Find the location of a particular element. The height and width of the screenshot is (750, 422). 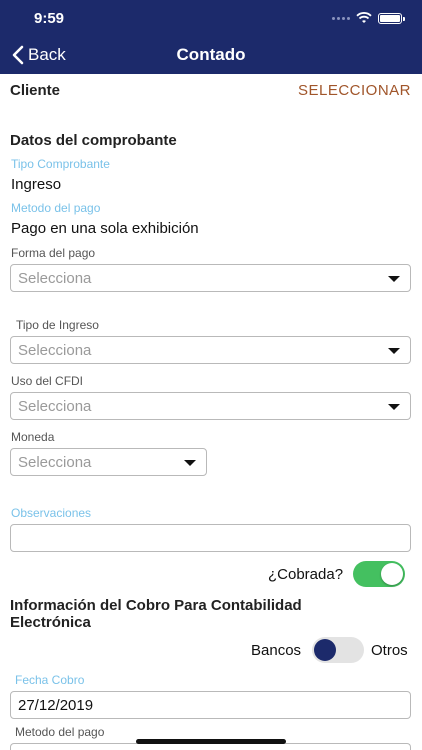

observaciones-input is located at coordinates (210, 538).